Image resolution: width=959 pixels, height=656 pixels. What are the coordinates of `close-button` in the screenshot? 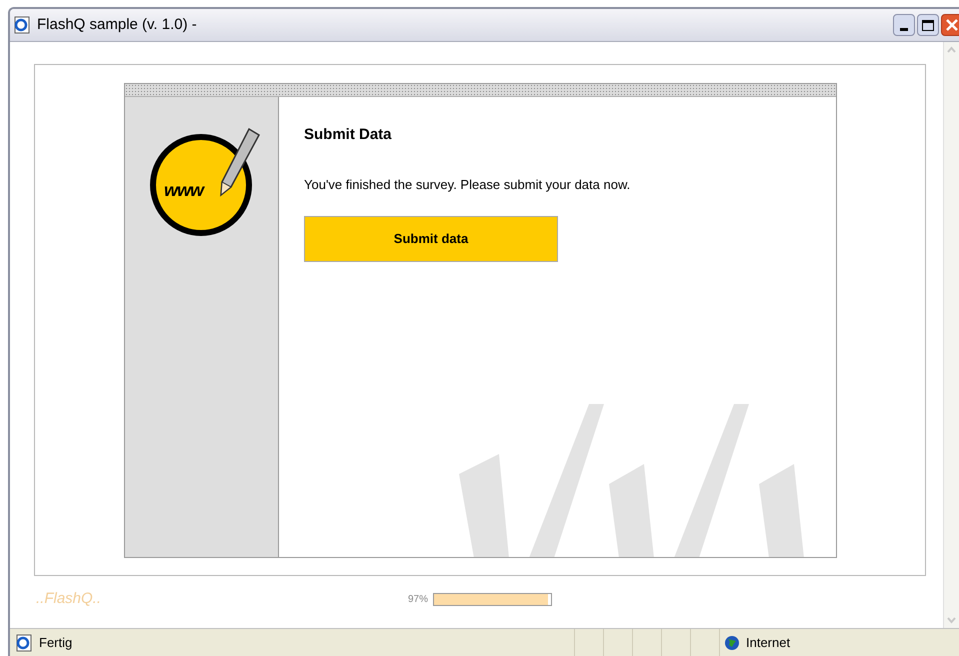 It's located at (950, 25).